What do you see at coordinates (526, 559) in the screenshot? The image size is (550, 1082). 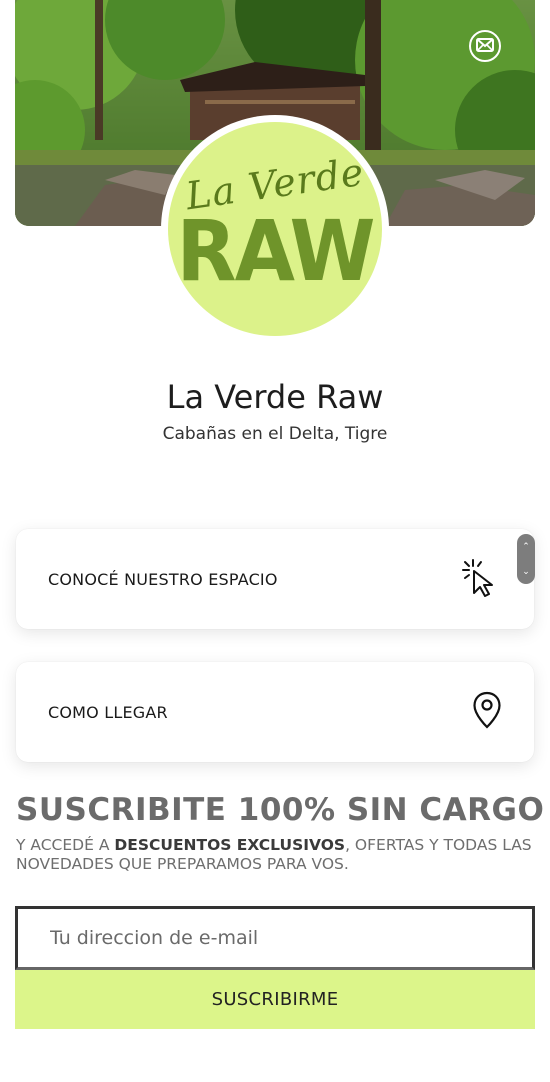 I see `scroll-control: ⌃ ⌄` at bounding box center [526, 559].